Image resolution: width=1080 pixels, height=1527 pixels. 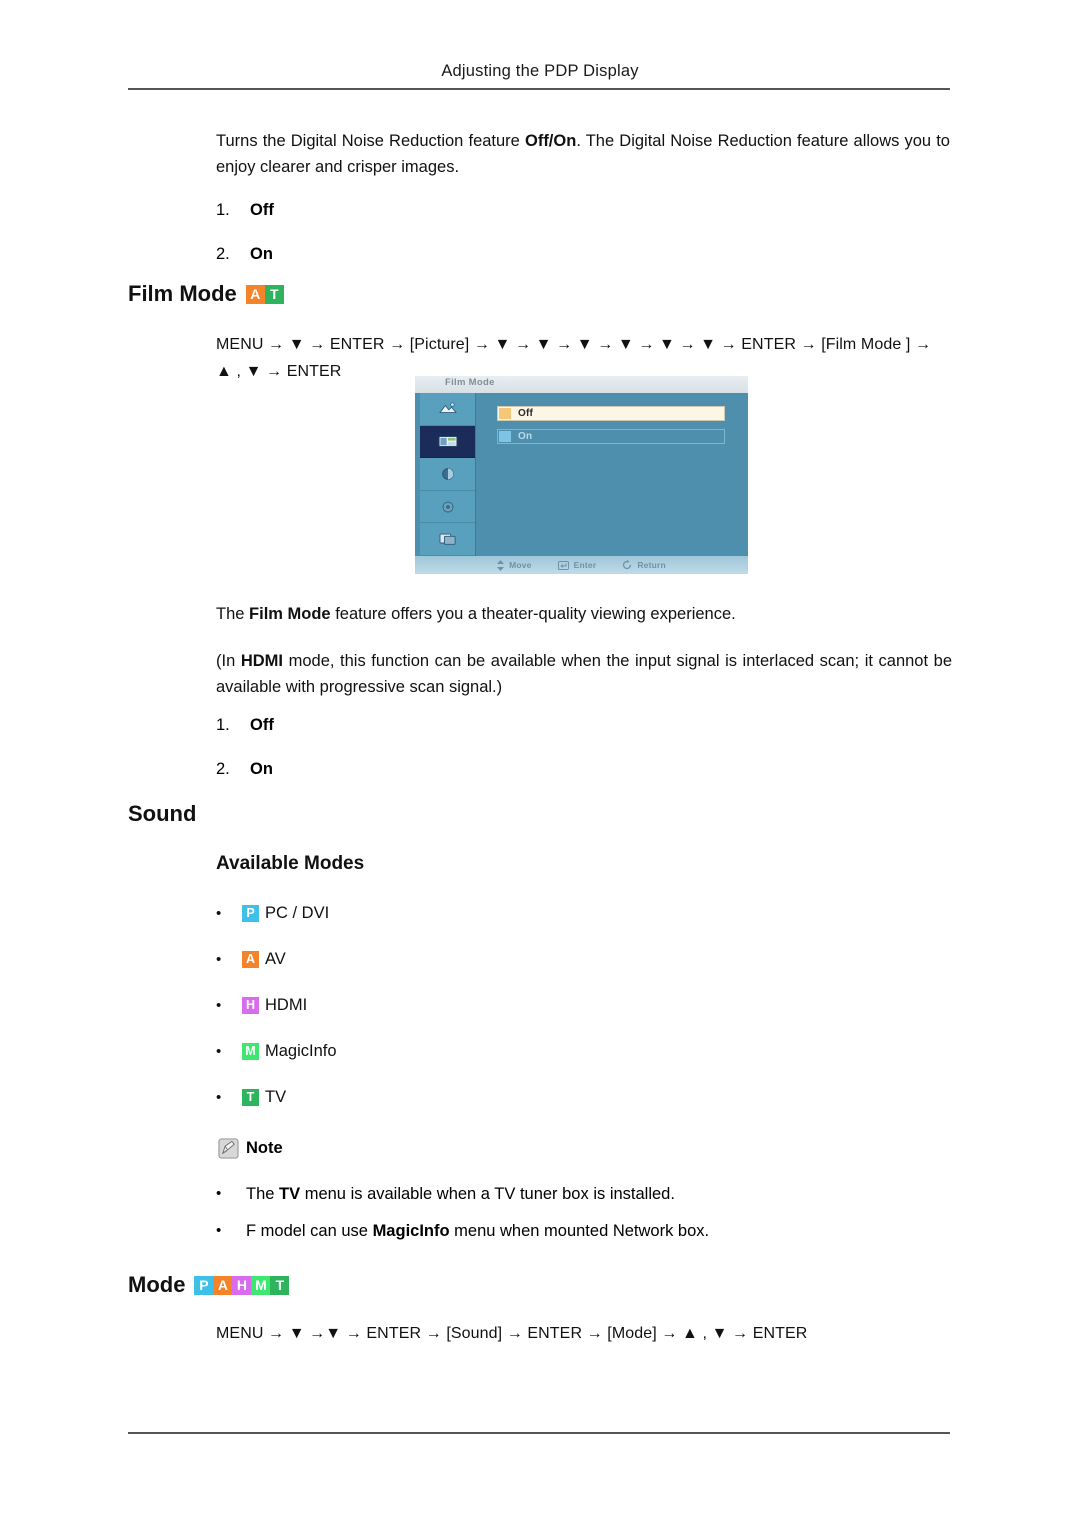 I want to click on mode-badge-letter: M, so click(x=250, y=1051).